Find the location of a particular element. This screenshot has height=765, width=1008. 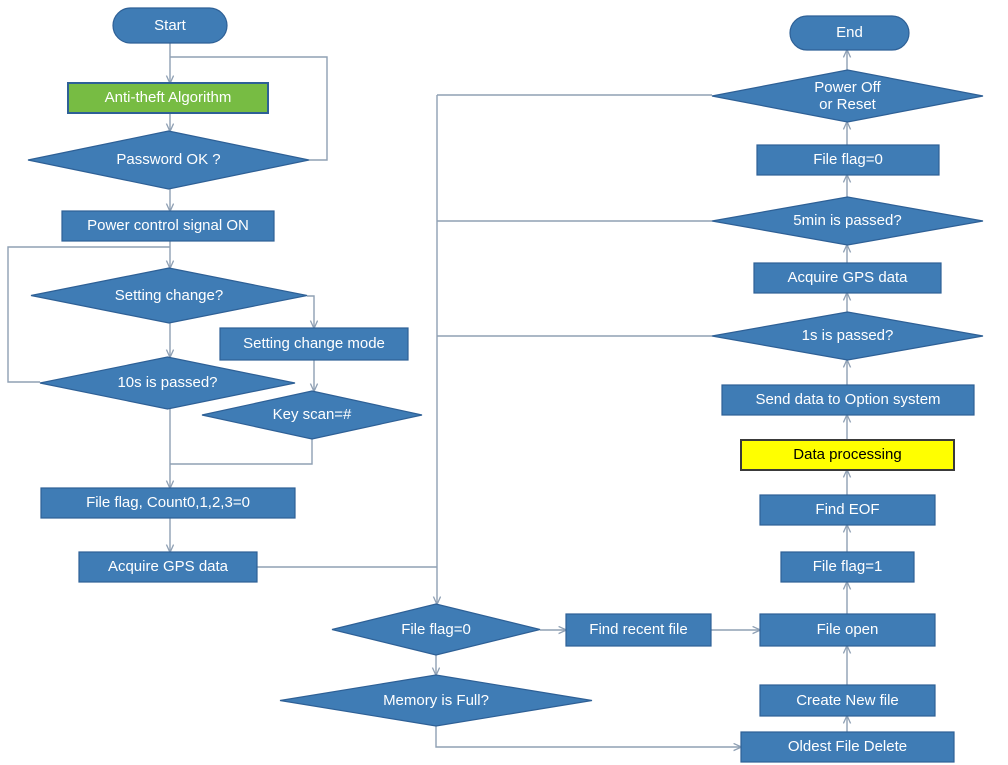

node-shape-setting_mode is located at coordinates (314, 344).